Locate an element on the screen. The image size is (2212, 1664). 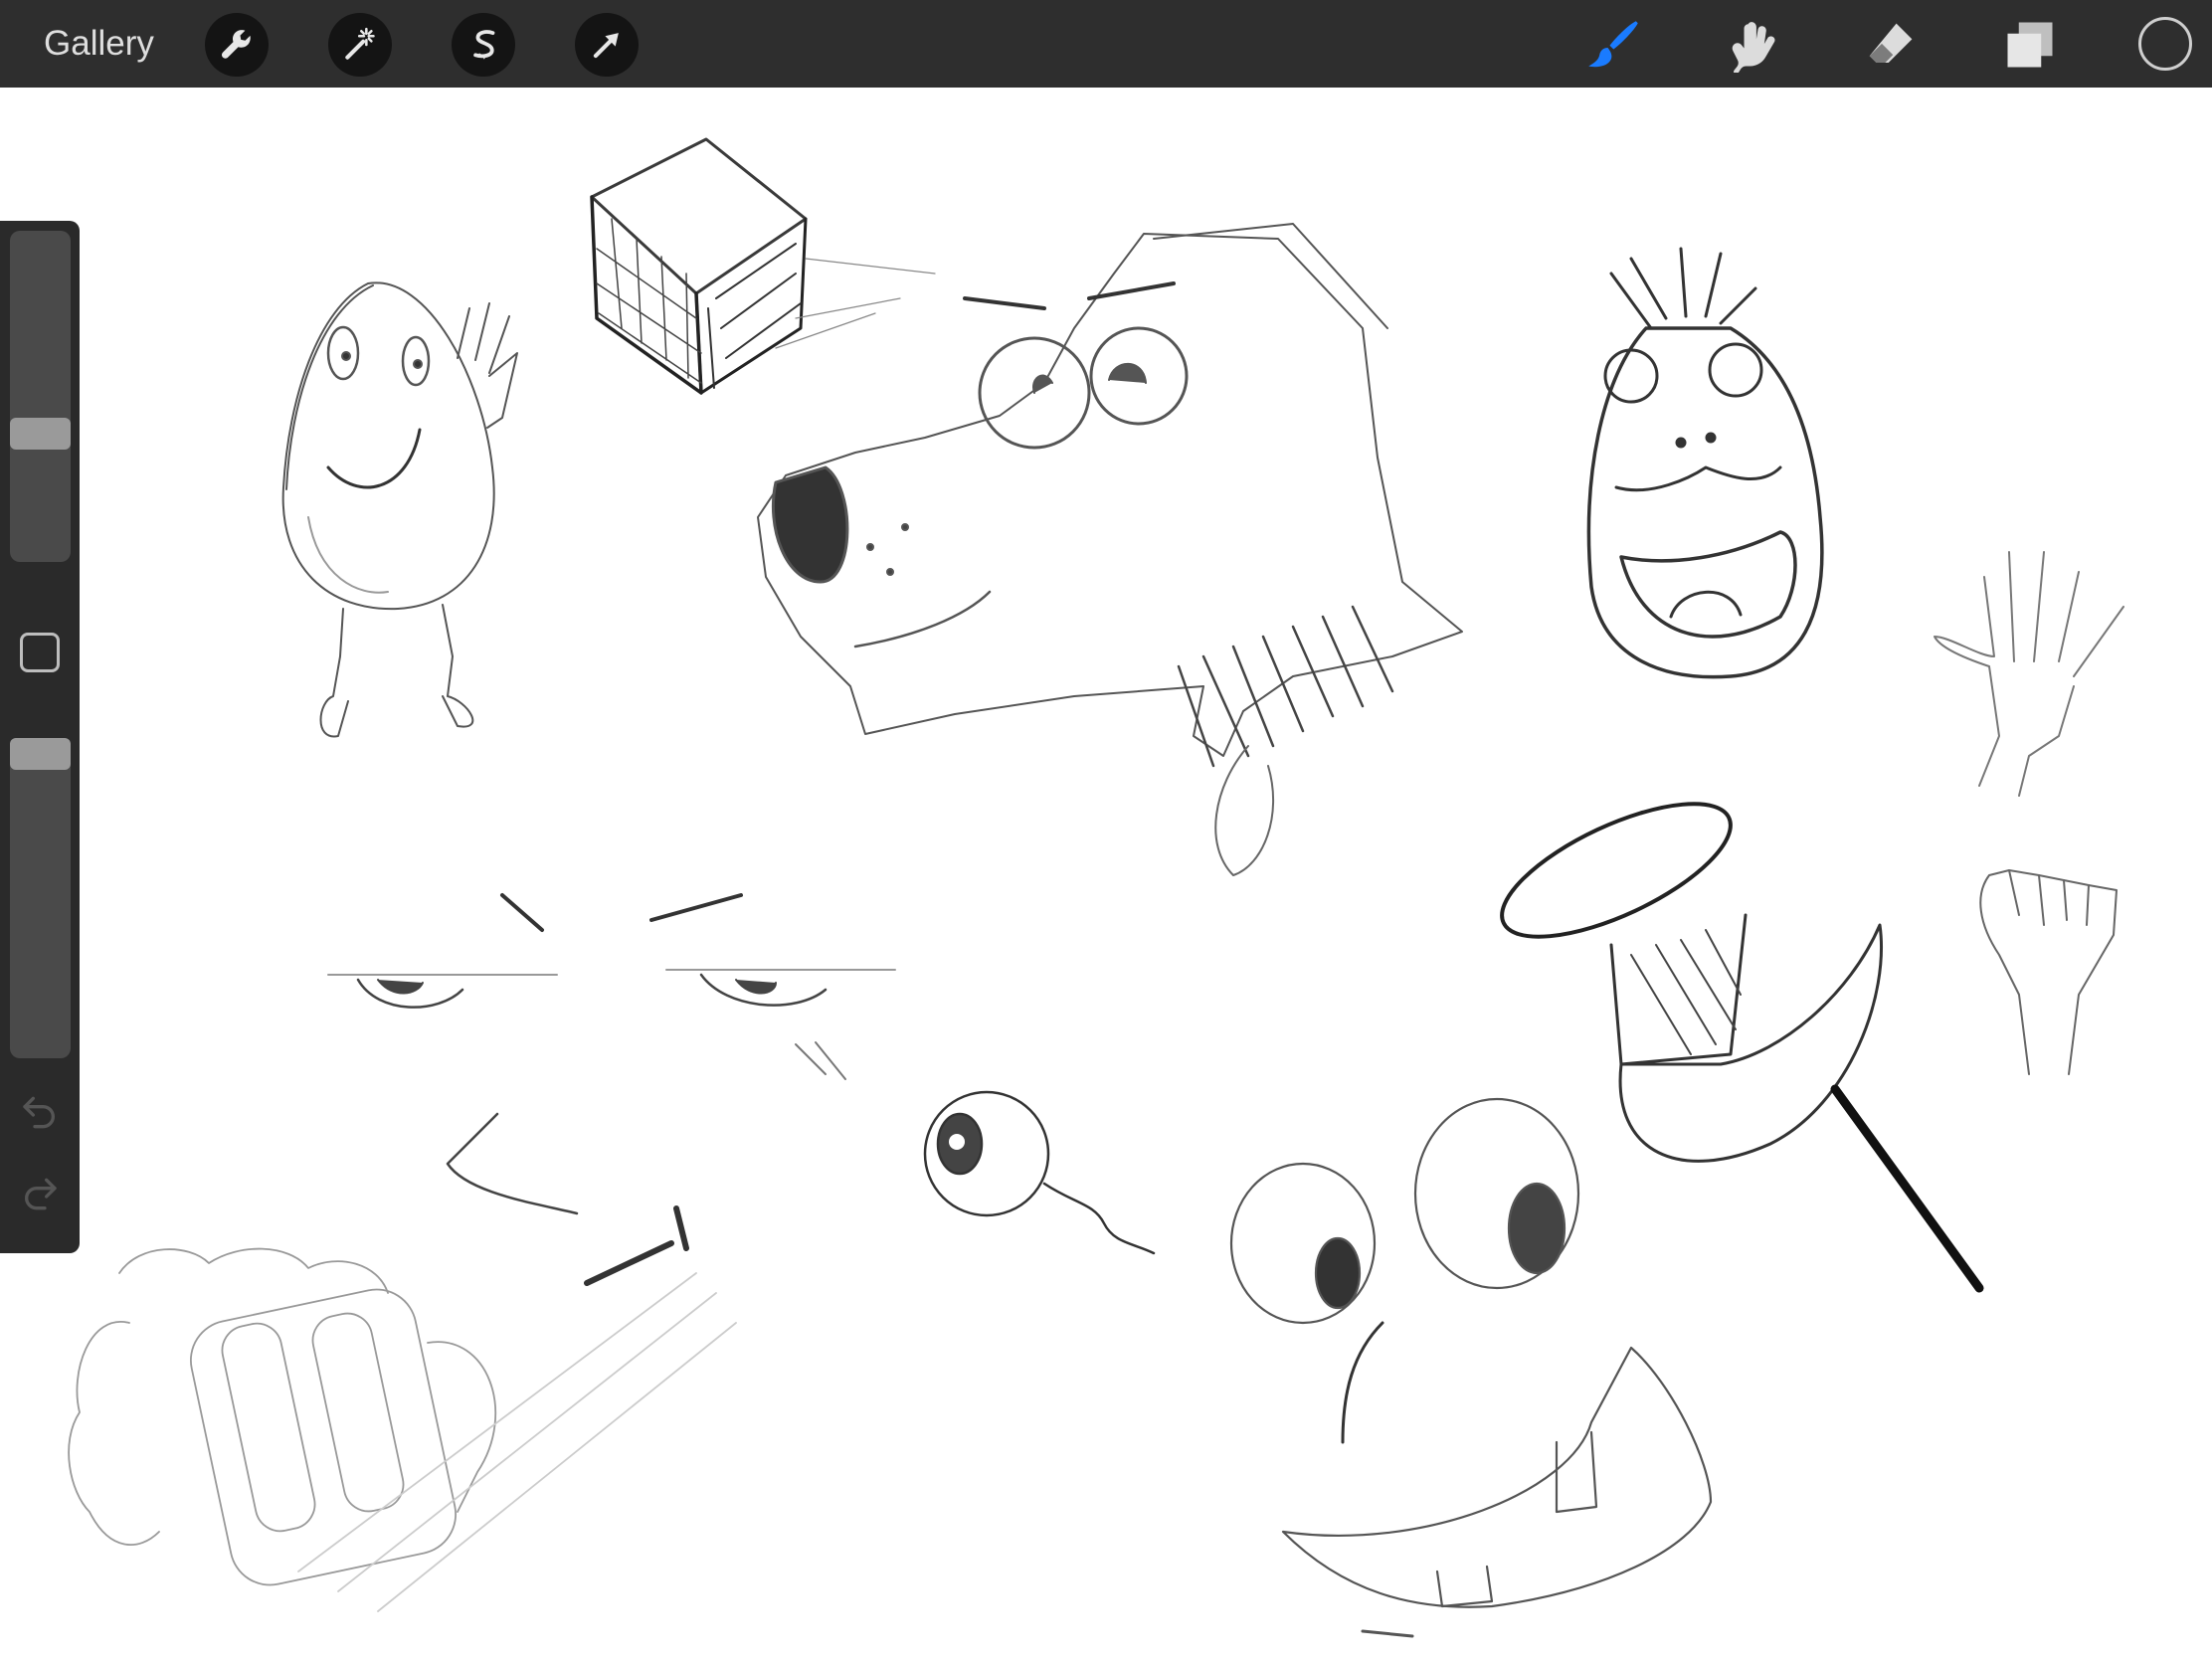
eraser-button is located at coordinates (1891, 45).